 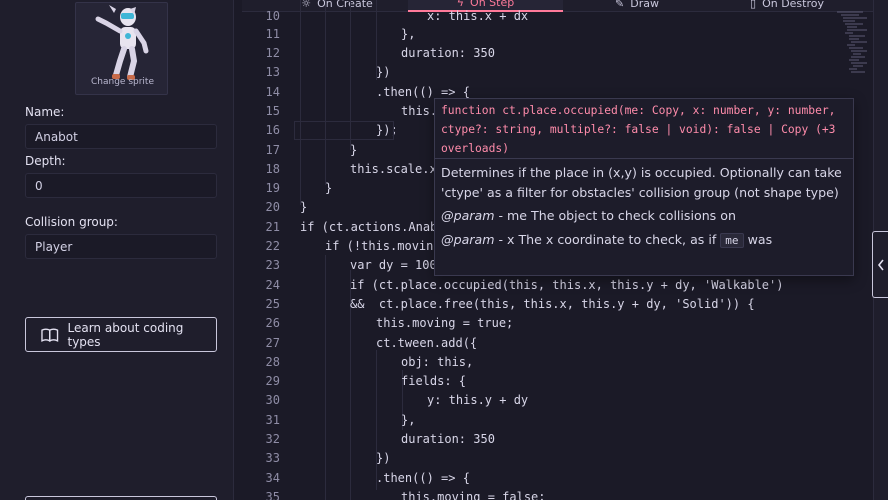 I want to click on tab-on-create: ☼ On Create, so click(x=337, y=6).